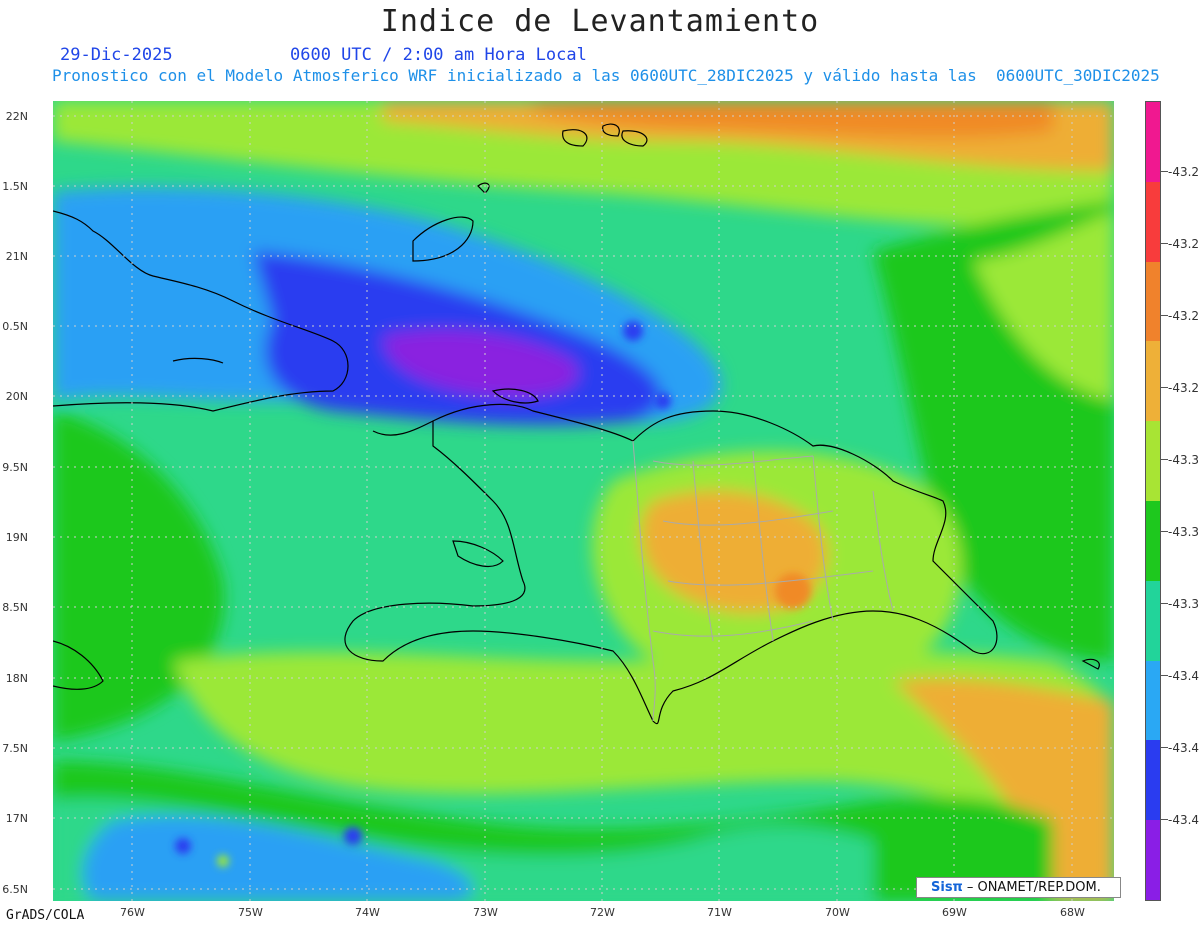 The width and height of the screenshot is (1200, 927). What do you see at coordinates (15, 186) in the screenshot?
I see `lat-label: 1.5N` at bounding box center [15, 186].